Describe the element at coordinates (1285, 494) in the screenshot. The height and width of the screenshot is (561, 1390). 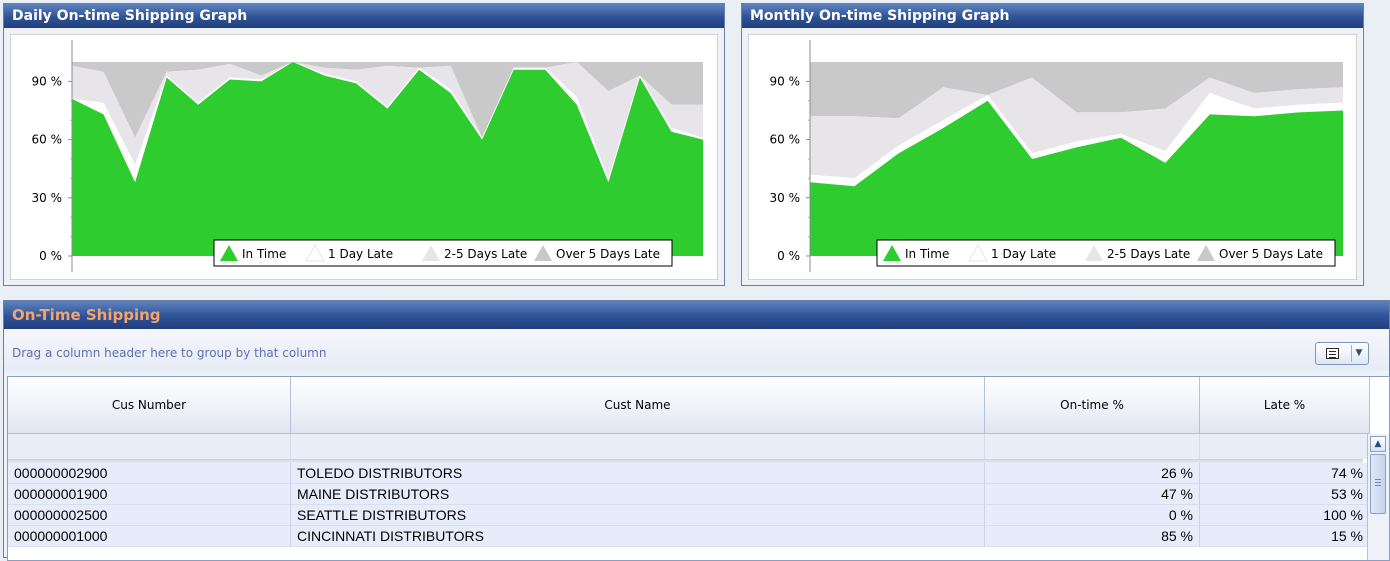
I see `late-pct-cell: 53 %` at that location.